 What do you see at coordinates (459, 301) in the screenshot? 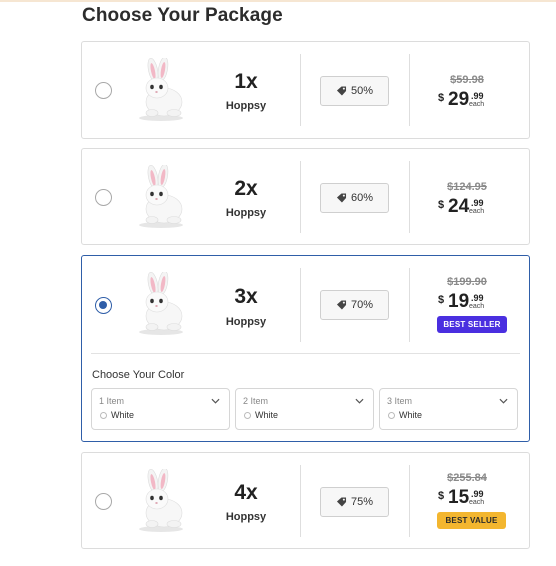
I see `price-dollars: 19` at bounding box center [459, 301].